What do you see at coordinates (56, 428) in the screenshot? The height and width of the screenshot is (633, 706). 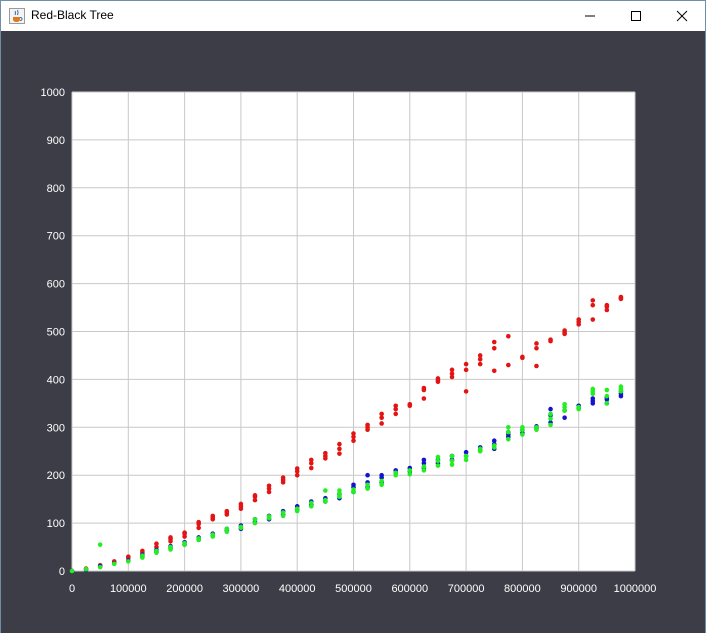 I see `y-tick-label: 300` at bounding box center [56, 428].